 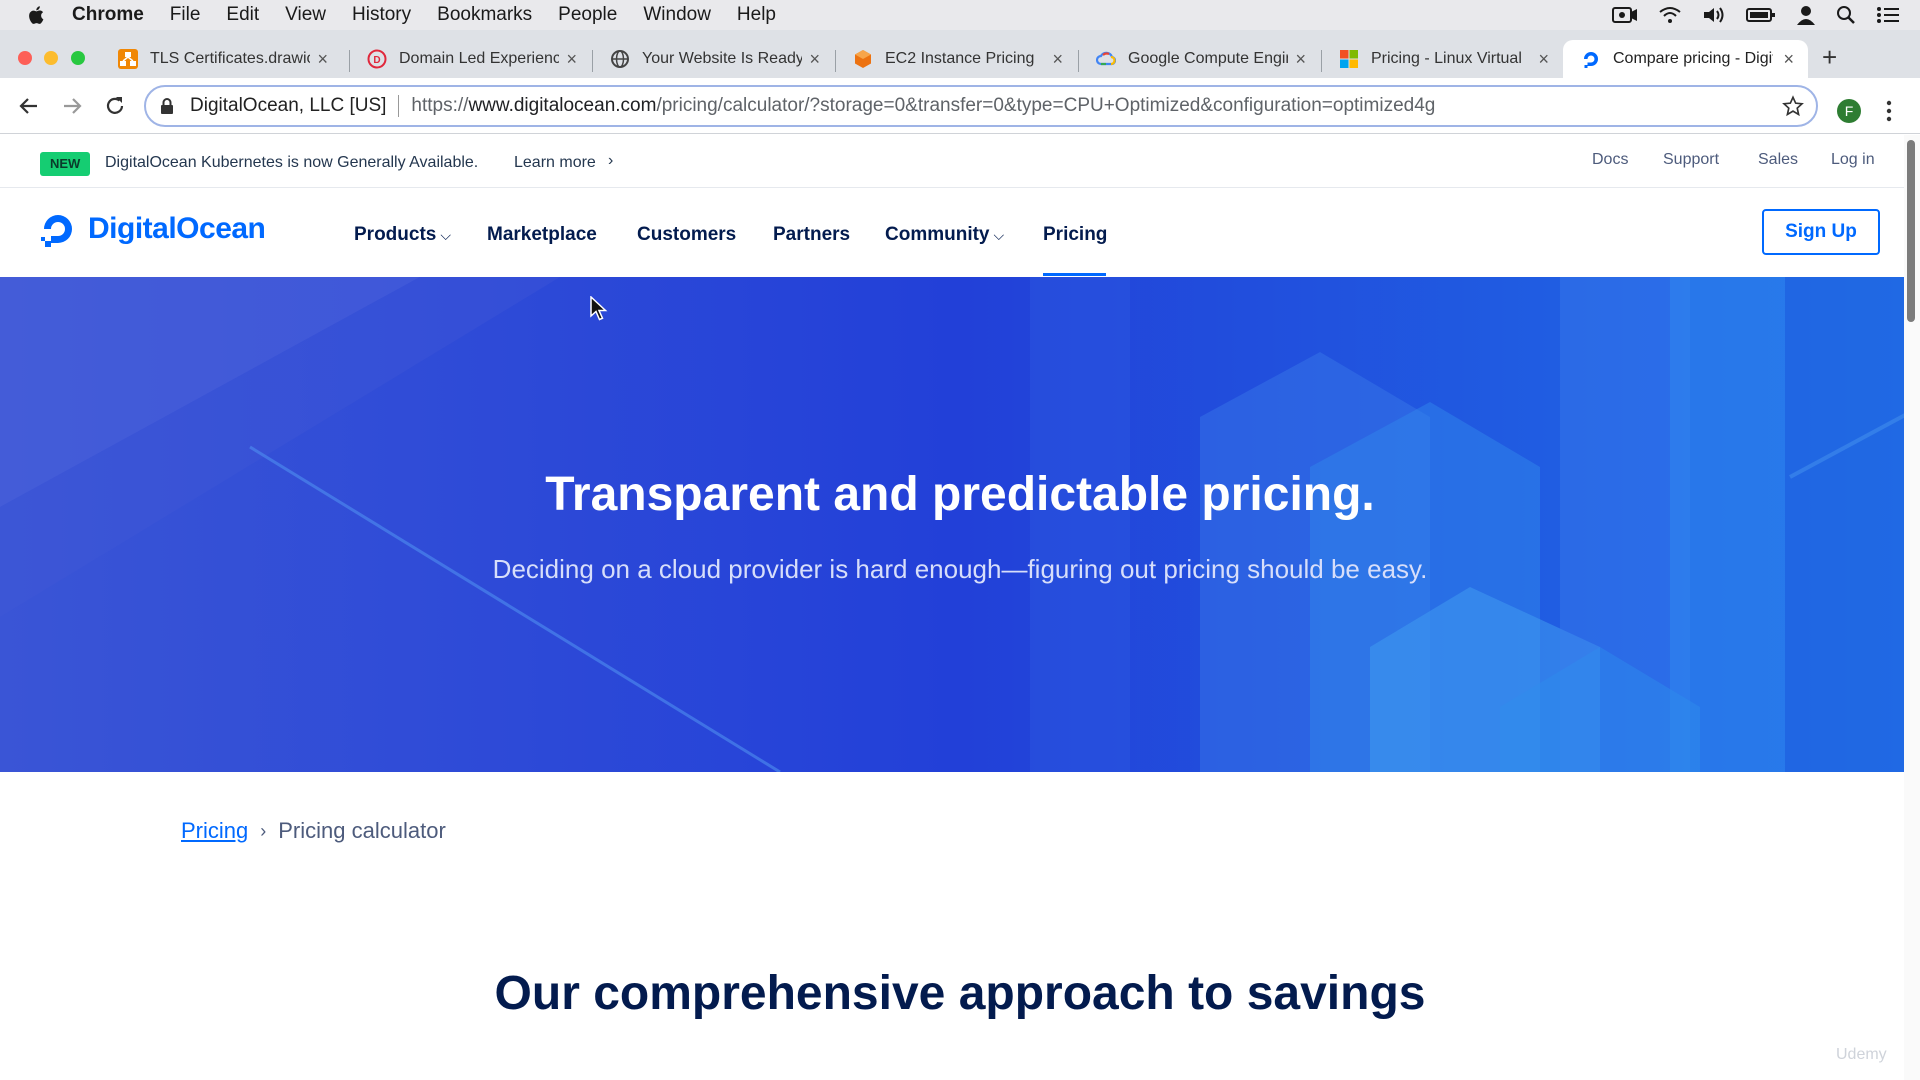 I want to click on svg-text: D, so click(x=376, y=60).